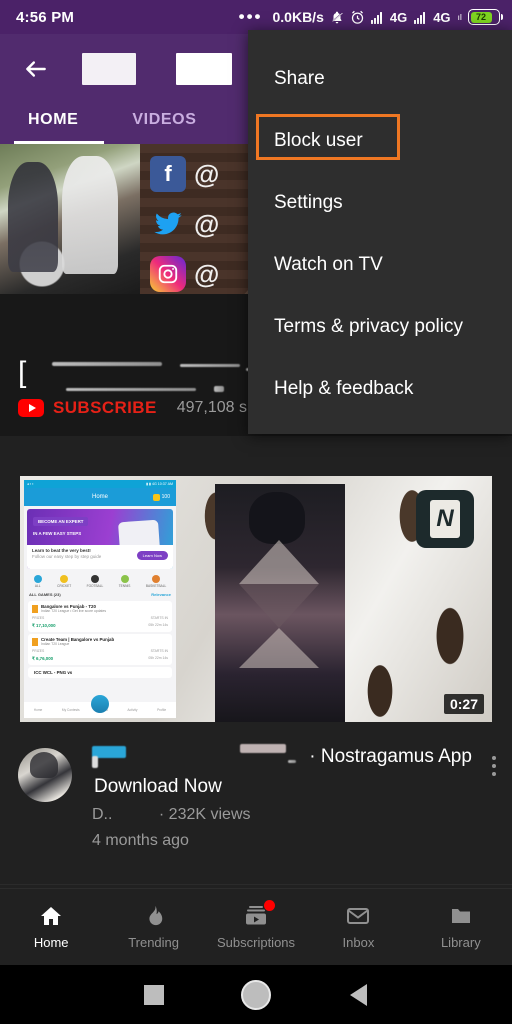 Image resolution: width=512 pixels, height=1024 pixels. What do you see at coordinates (256, 927) in the screenshot?
I see `bottom-nav-subscriptions: Subscriptions` at bounding box center [256, 927].